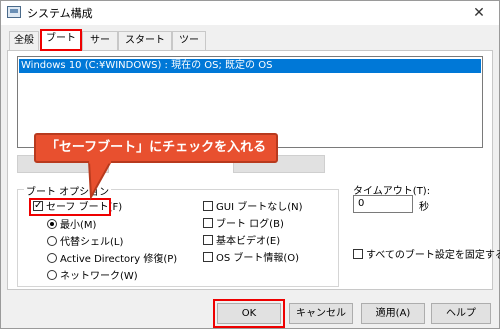 This screenshot has height=329, width=500. I want to click on timeout-input: 0, so click(383, 204).